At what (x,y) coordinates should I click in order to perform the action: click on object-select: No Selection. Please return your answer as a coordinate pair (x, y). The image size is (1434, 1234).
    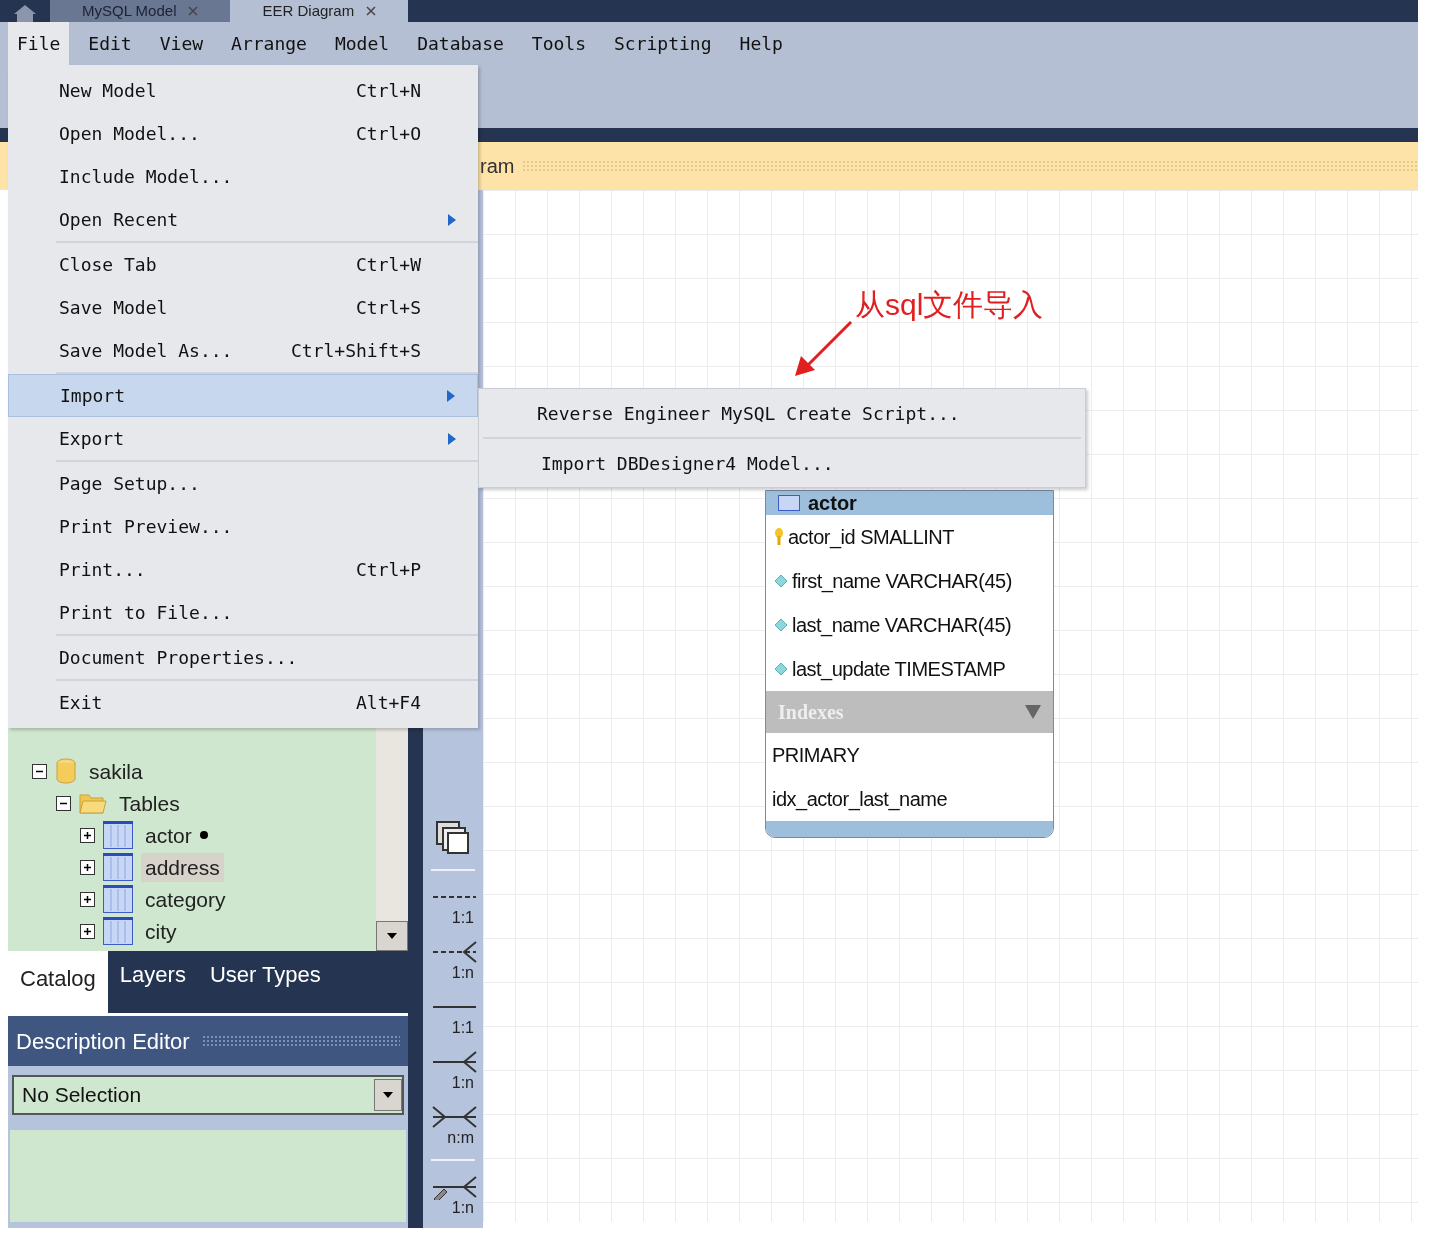
    Looking at the image, I should click on (208, 1095).